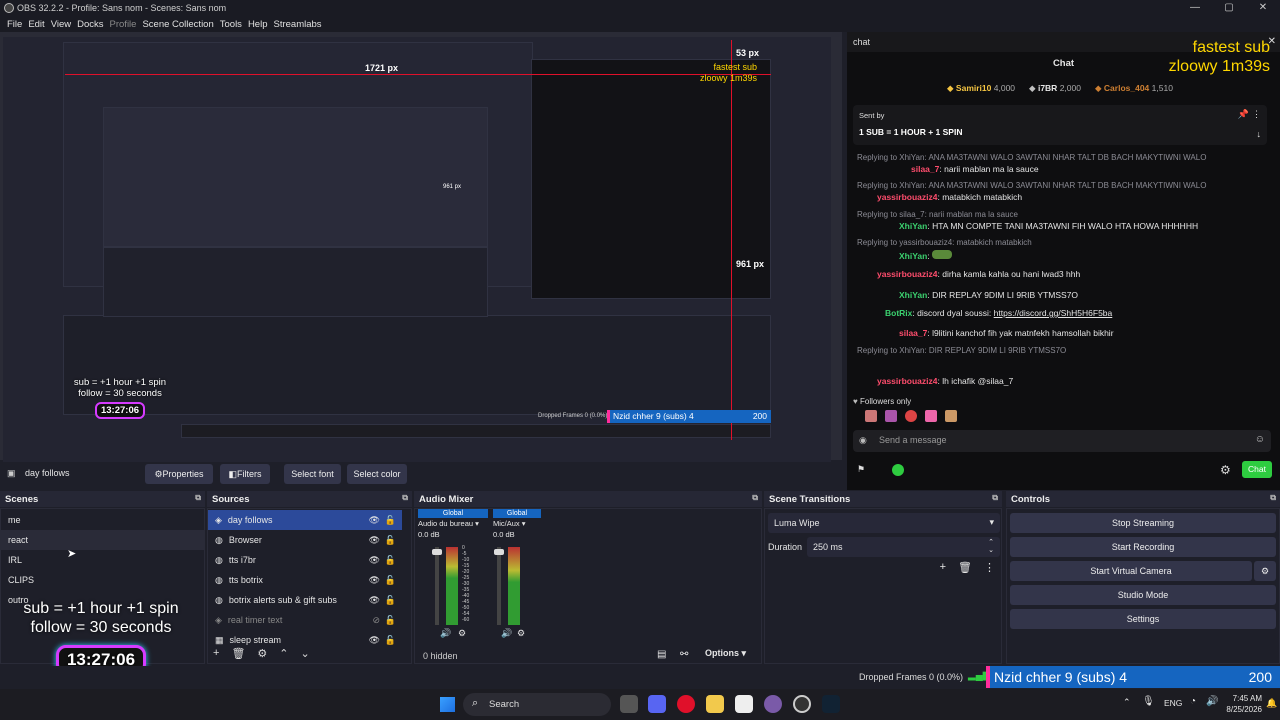 This screenshot has height=720, width=1280. Describe the element at coordinates (305, 540) in the screenshot. I see `source-item: ◍ Browser 👁 🔓` at that location.